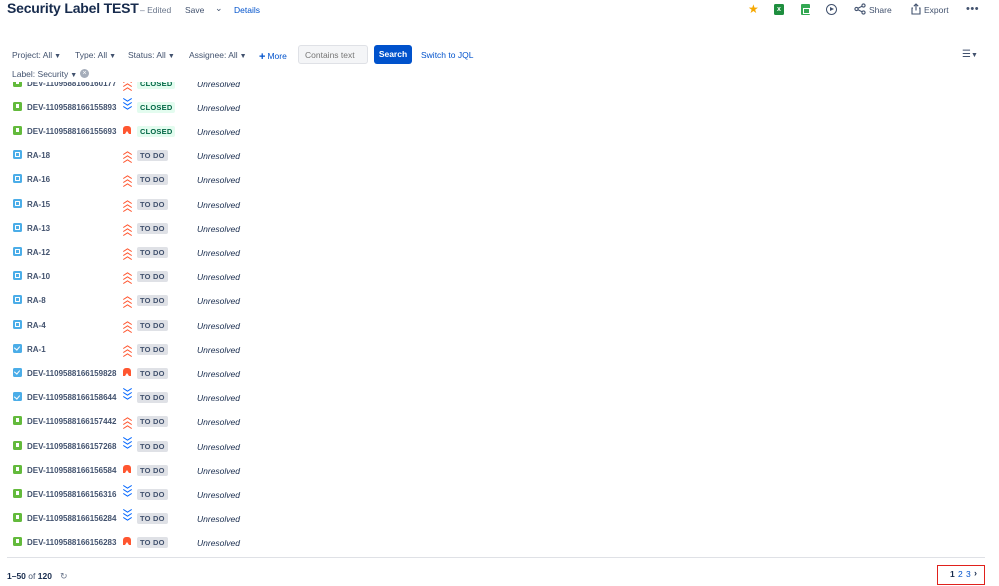 The image size is (999, 586). What do you see at coordinates (156, 107) in the screenshot?
I see `status-badge: CLOSED` at bounding box center [156, 107].